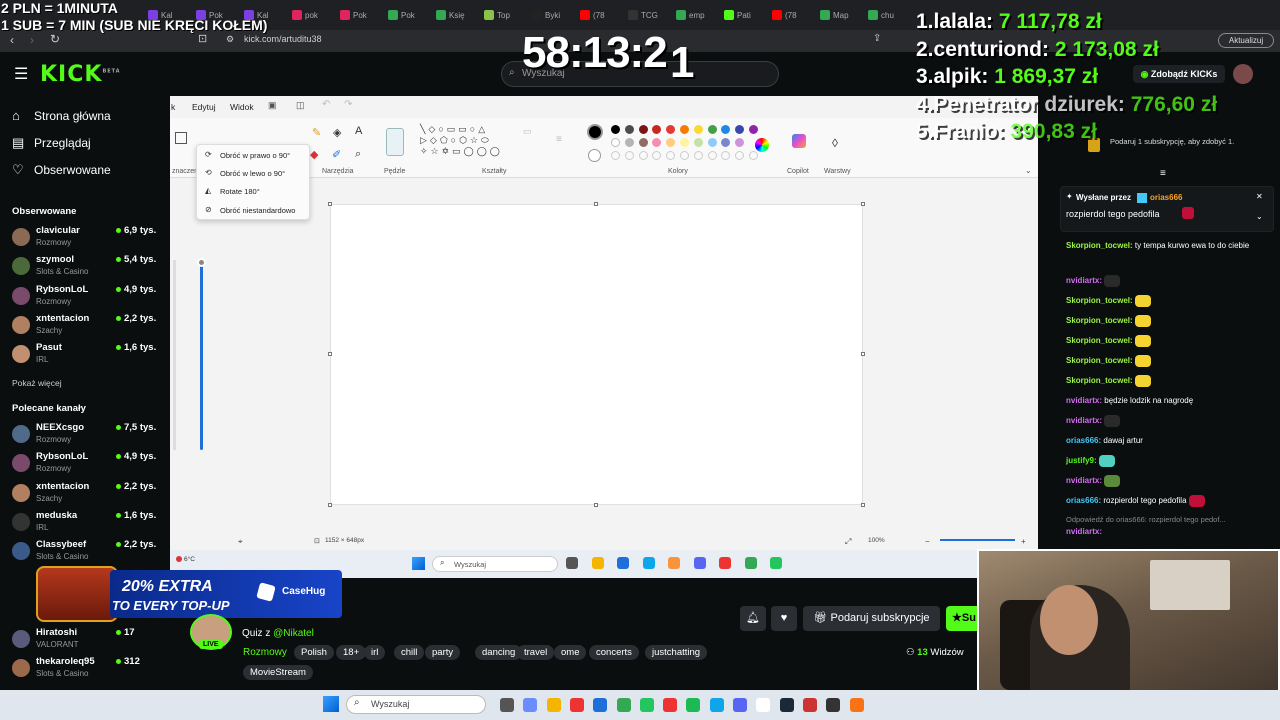 Image resolution: width=1280 pixels, height=720 pixels. Describe the element at coordinates (331, 704) in the screenshot. I see `start-icon` at that location.